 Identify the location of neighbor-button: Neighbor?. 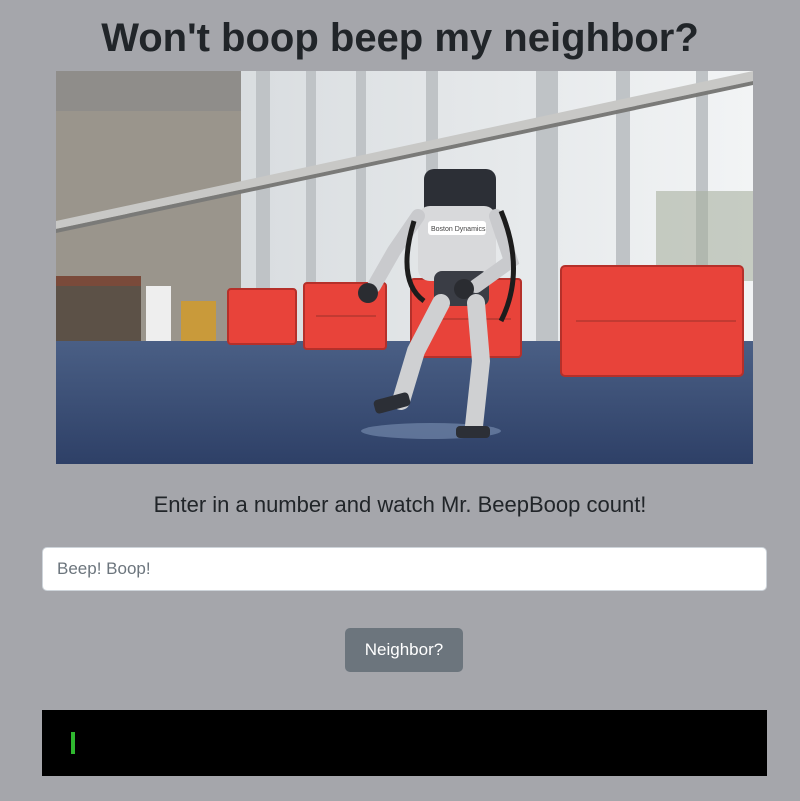
(404, 650).